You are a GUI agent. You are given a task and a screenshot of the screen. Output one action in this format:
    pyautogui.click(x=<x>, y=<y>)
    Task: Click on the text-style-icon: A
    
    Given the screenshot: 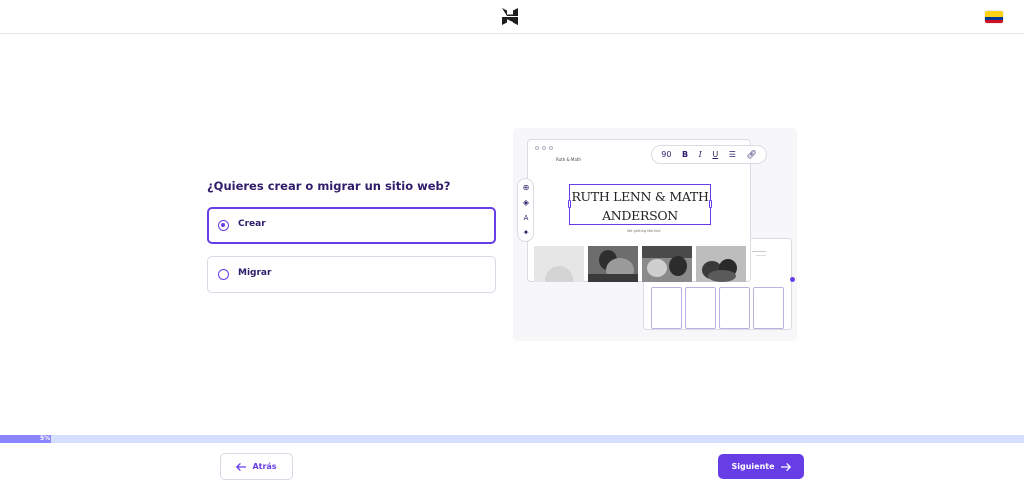 What is the action you would take?
    pyautogui.click(x=526, y=218)
    